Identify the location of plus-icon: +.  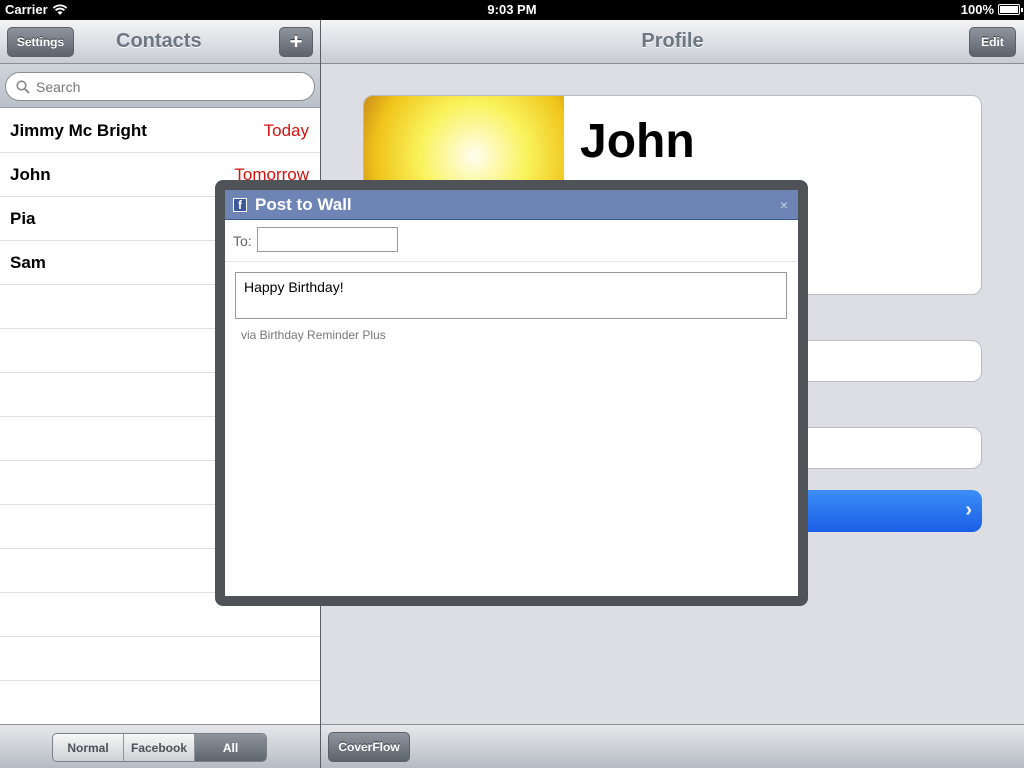
(296, 41).